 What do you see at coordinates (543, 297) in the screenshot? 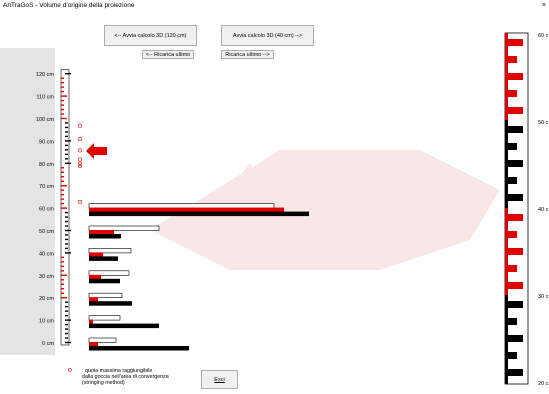
I see `right-ruler-label: 30 c` at bounding box center [543, 297].